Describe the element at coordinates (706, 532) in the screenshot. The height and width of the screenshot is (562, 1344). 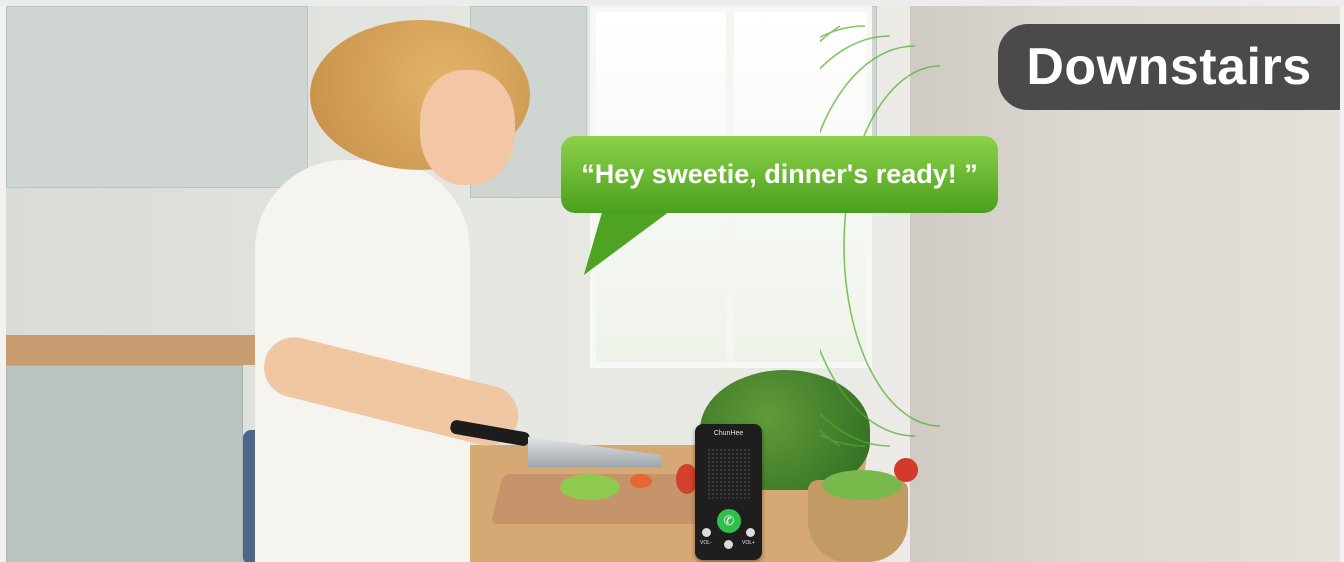
I see `vol-minus-button` at that location.